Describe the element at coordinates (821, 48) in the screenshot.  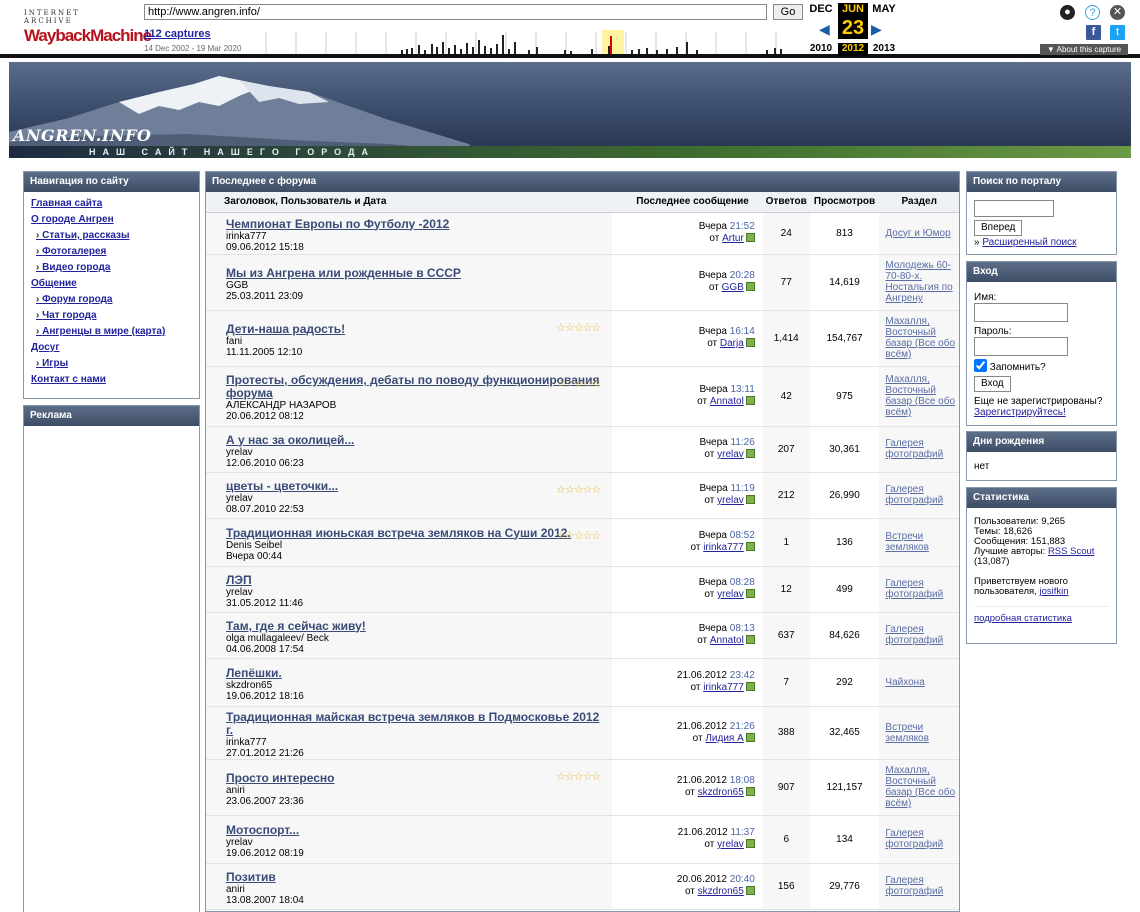
I see `prev-year: 2010` at that location.